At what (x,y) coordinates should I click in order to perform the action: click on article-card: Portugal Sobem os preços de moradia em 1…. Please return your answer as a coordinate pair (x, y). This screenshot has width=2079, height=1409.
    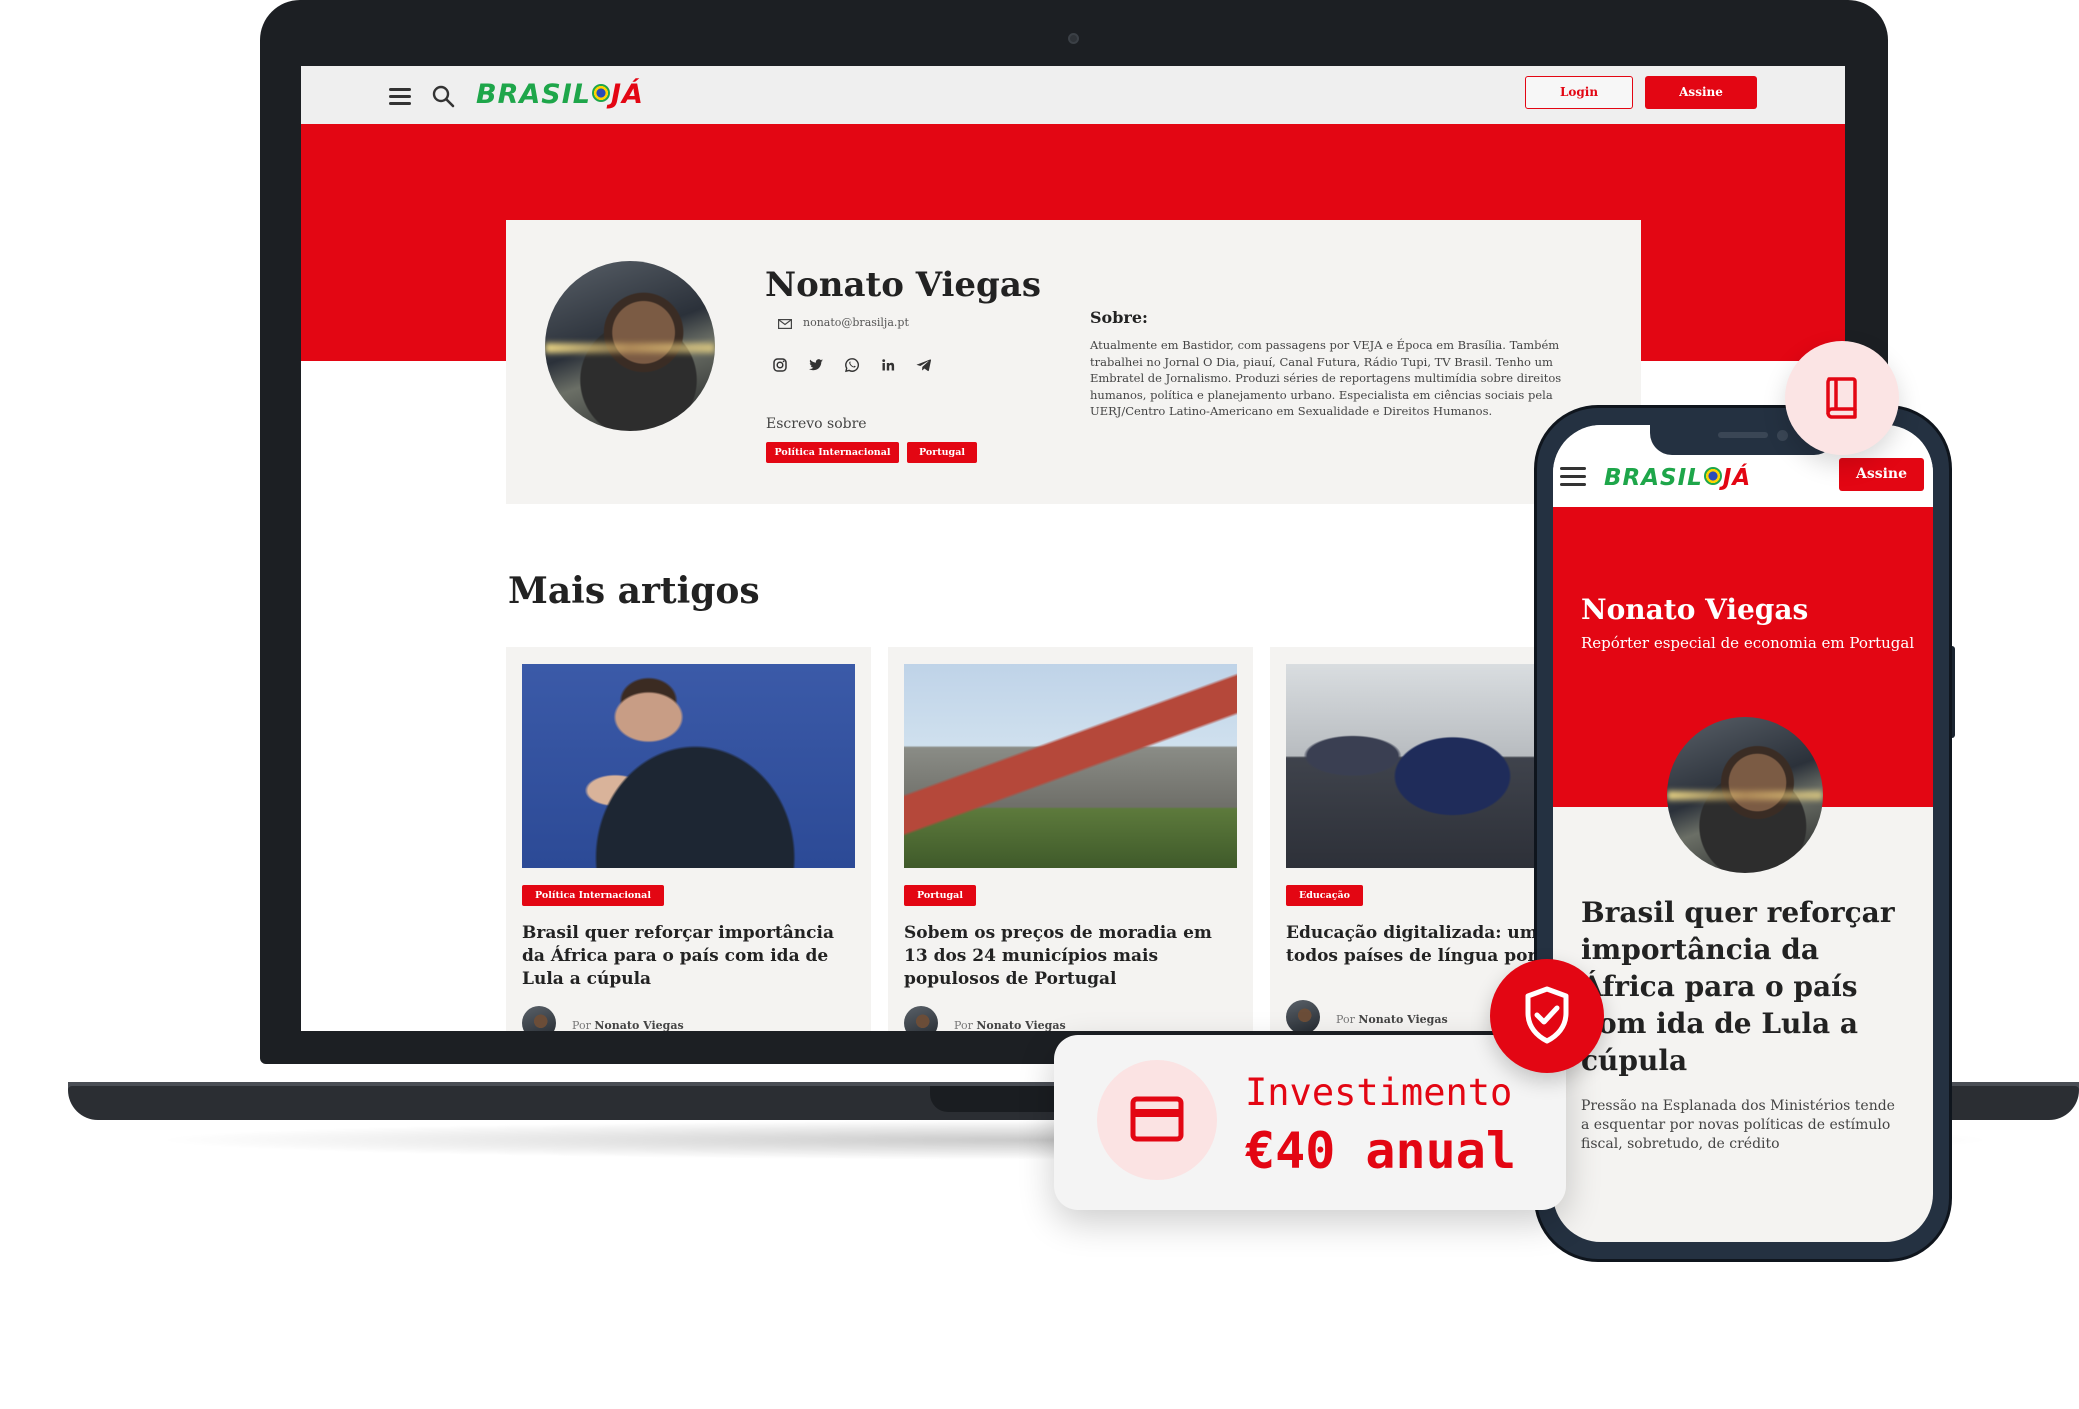
    Looking at the image, I should click on (1070, 839).